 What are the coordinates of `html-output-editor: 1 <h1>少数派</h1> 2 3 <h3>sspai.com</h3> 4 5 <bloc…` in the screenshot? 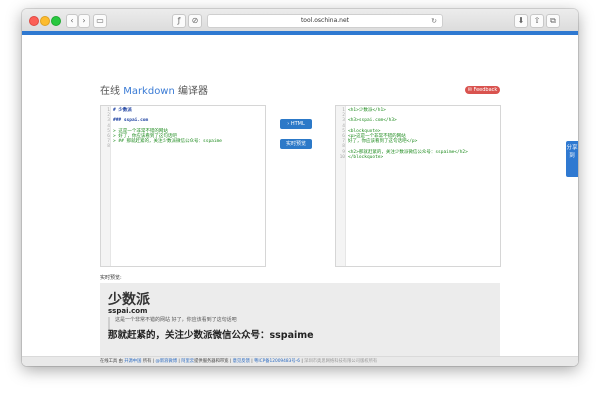 It's located at (418, 186).